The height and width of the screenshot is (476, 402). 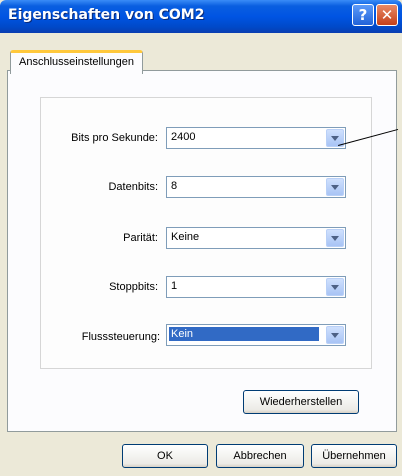 What do you see at coordinates (260, 456) in the screenshot?
I see `cancel-button: Abbrechen` at bounding box center [260, 456].